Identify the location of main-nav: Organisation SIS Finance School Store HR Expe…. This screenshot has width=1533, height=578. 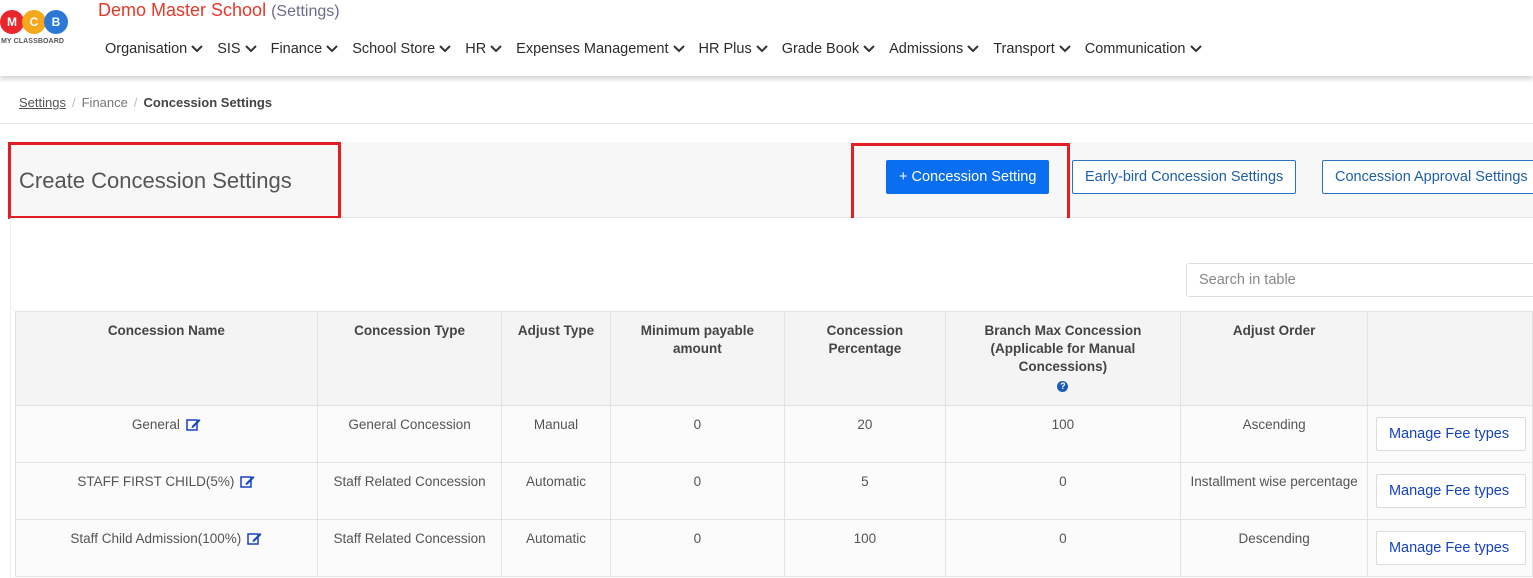
(660, 51).